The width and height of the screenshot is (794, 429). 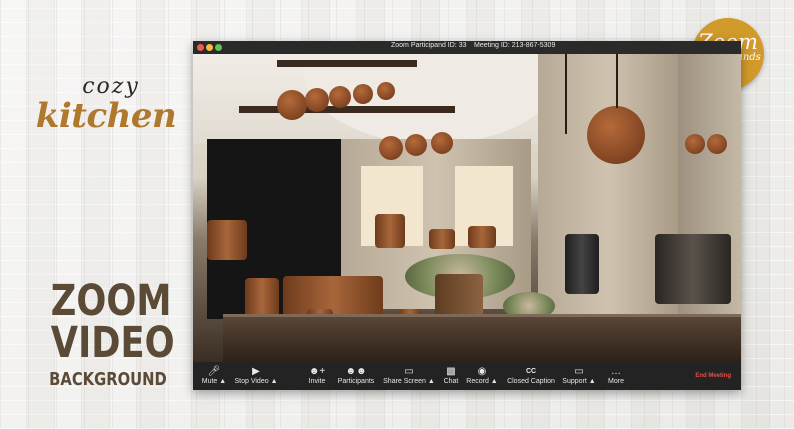 I want to click on scene-coffee-grinder, so click(x=693, y=269).